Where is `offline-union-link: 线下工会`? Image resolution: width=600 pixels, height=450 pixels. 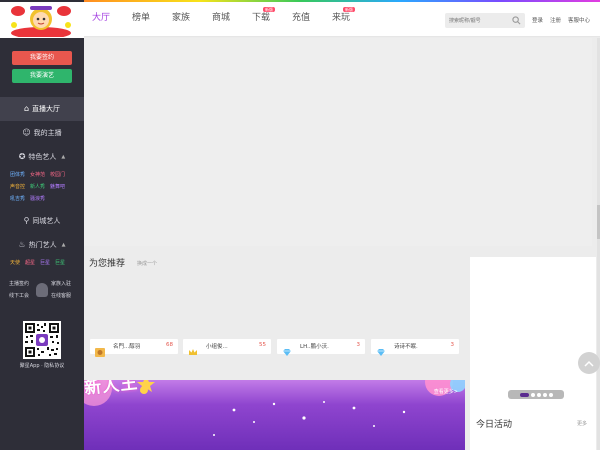
offline-union-link: 线下工会 is located at coordinates (19, 295).